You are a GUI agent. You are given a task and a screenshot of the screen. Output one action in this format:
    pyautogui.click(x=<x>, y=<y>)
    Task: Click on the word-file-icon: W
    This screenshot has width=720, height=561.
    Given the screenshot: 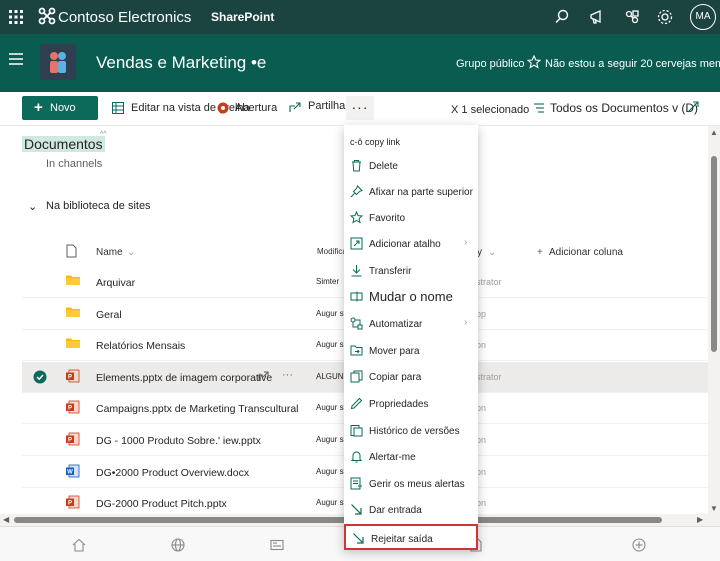 What is the action you would take?
    pyautogui.click(x=73, y=471)
    